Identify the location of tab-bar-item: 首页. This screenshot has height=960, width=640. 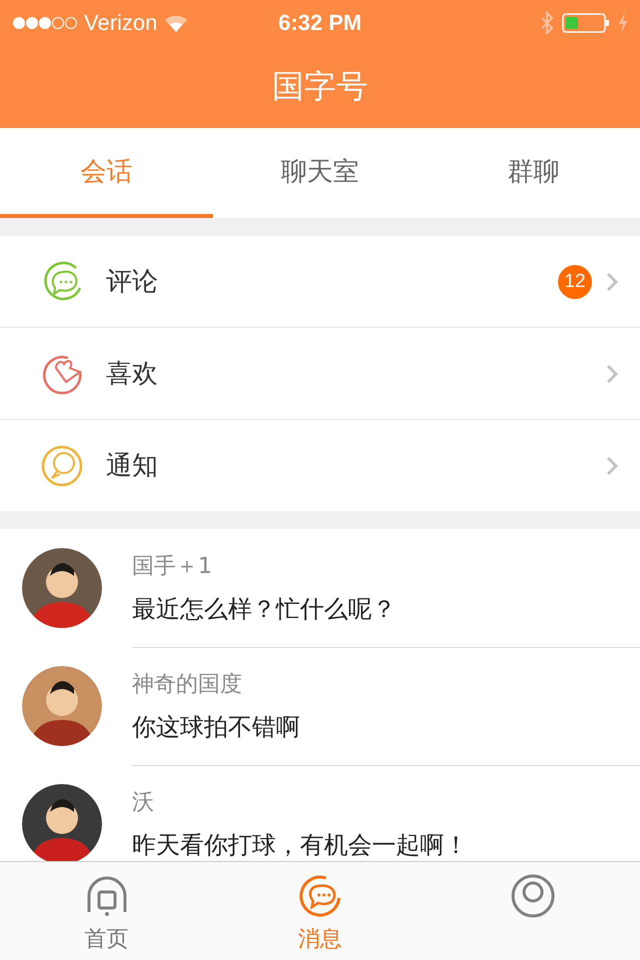
(107, 911).